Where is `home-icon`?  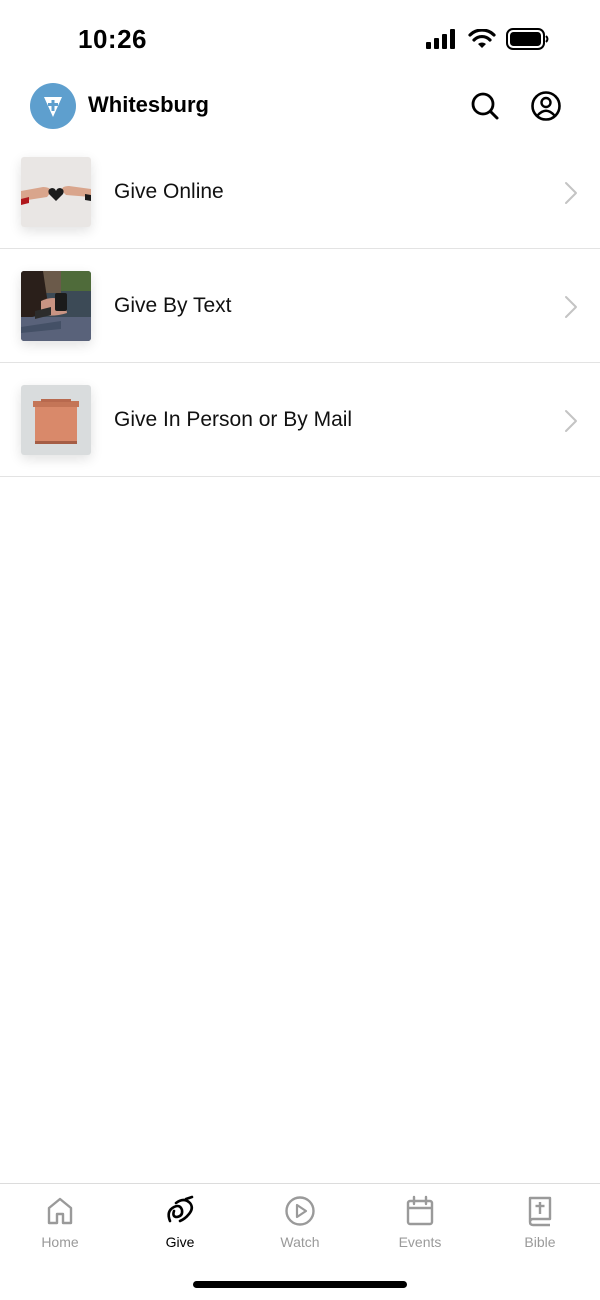 home-icon is located at coordinates (60, 1211).